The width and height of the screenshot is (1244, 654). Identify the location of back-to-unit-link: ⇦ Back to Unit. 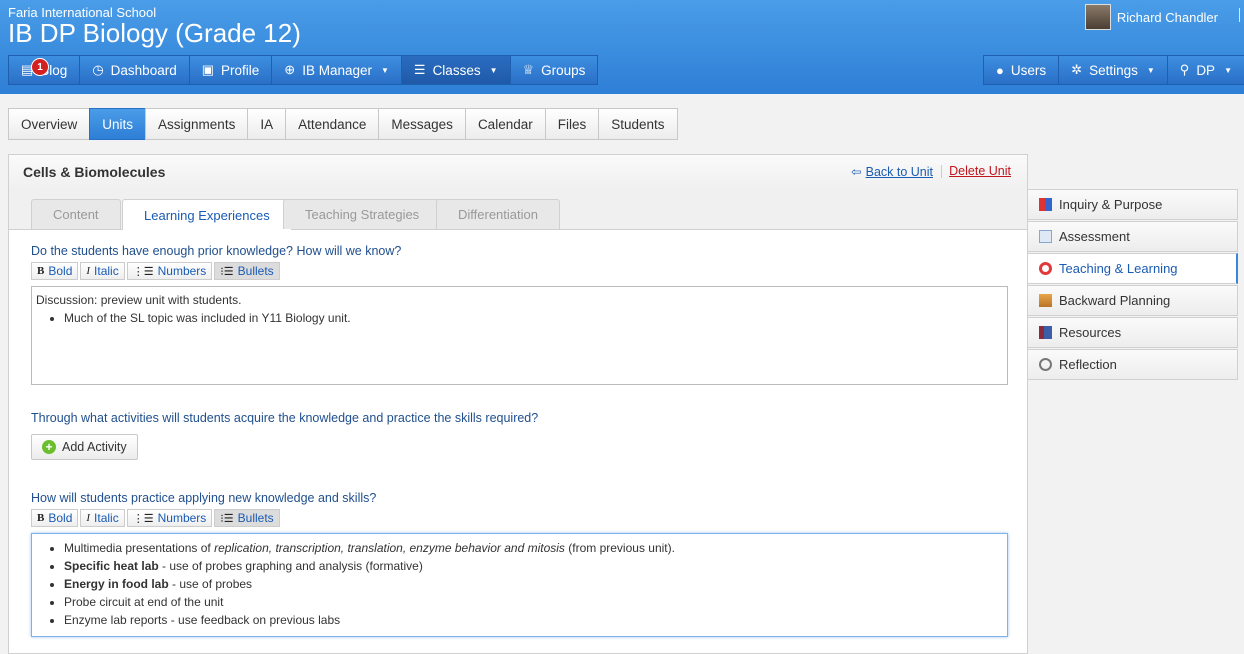
(892, 171).